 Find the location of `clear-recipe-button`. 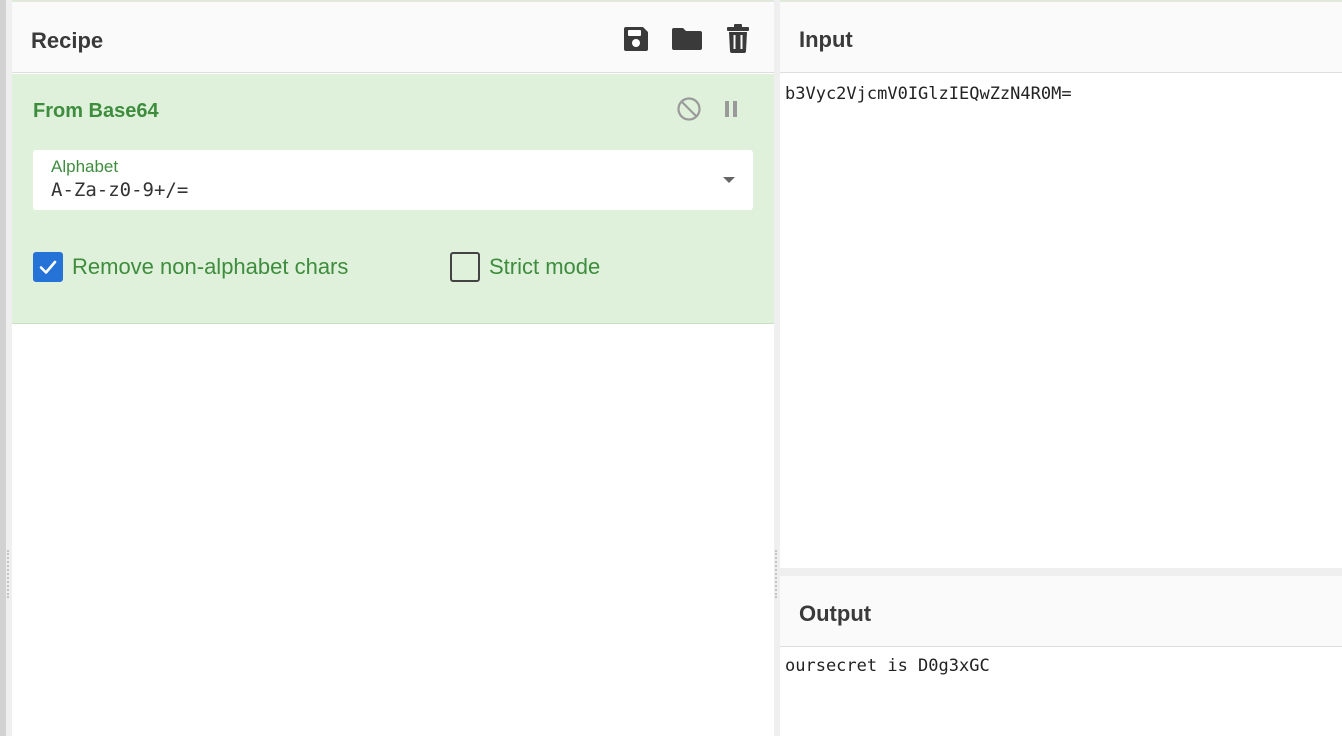

clear-recipe-button is located at coordinates (738, 39).